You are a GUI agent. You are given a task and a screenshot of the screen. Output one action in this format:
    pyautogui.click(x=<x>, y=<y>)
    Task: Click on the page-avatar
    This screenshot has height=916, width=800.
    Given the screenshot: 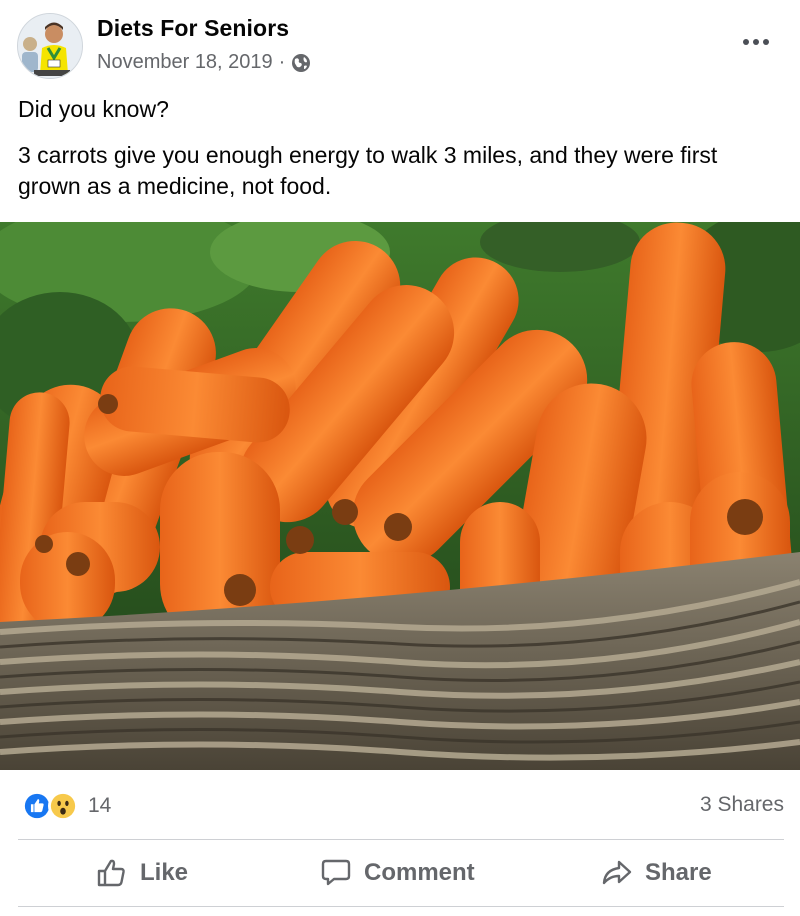 What is the action you would take?
    pyautogui.click(x=50, y=46)
    